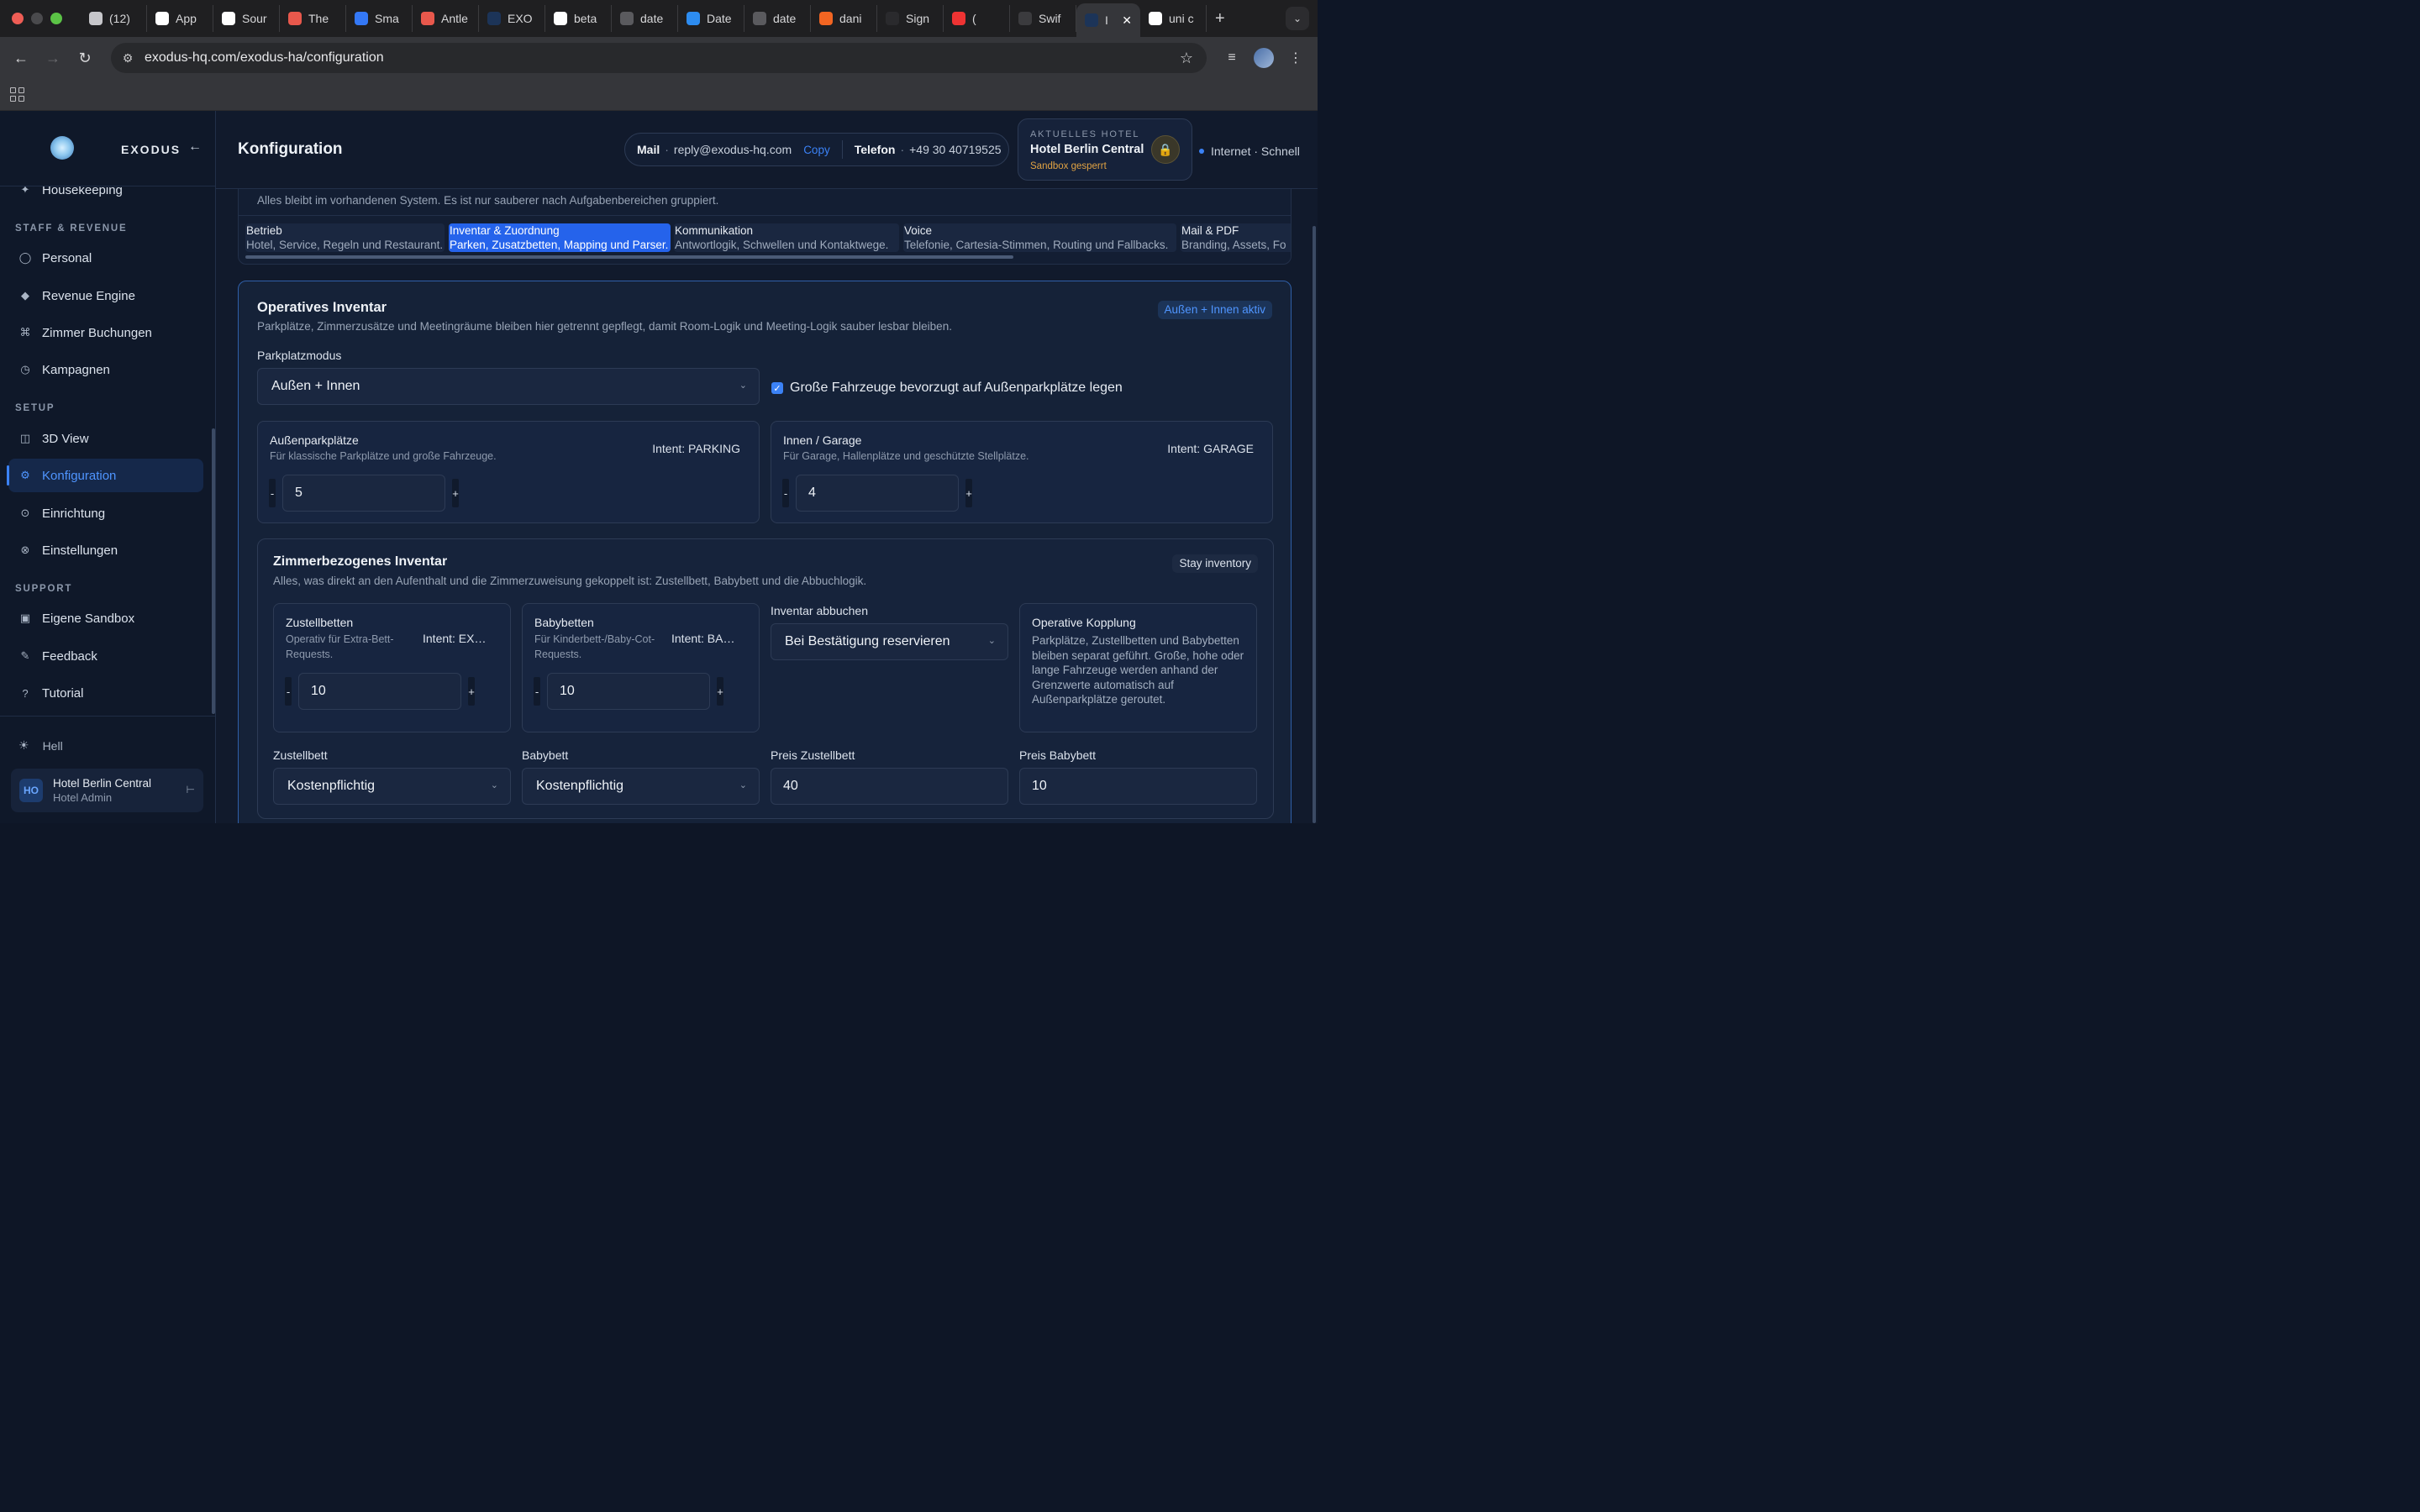 The image size is (2420, 1512). I want to click on browser-tab: beta, so click(578, 18).